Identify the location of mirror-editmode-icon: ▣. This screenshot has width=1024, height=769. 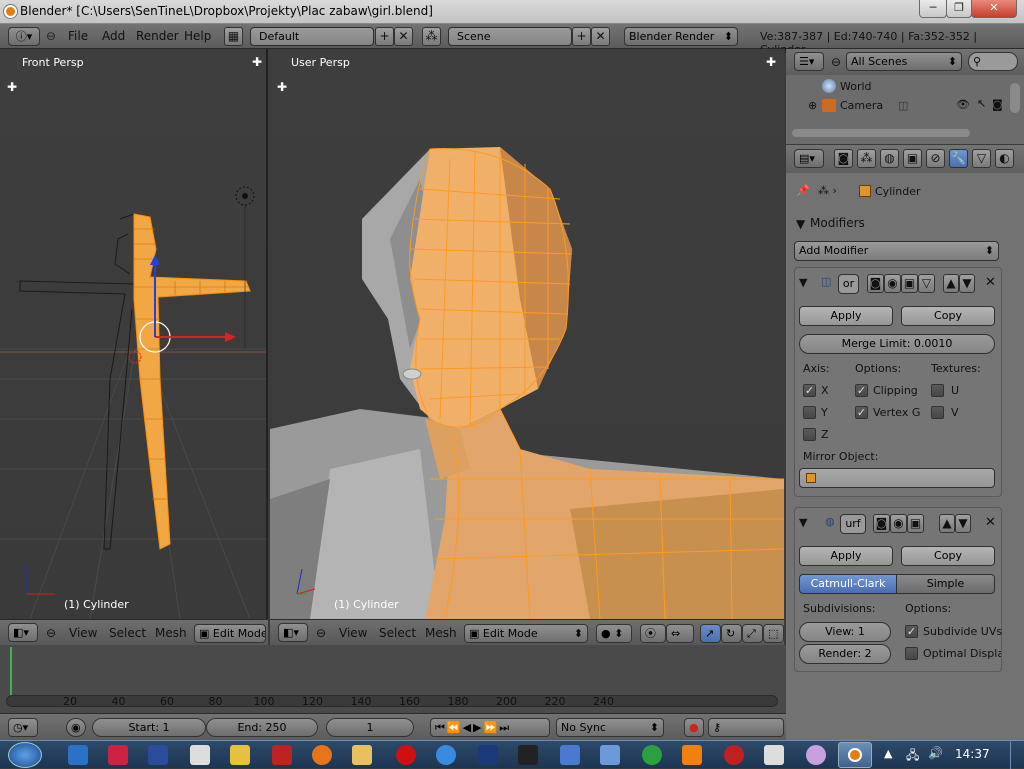
(909, 283).